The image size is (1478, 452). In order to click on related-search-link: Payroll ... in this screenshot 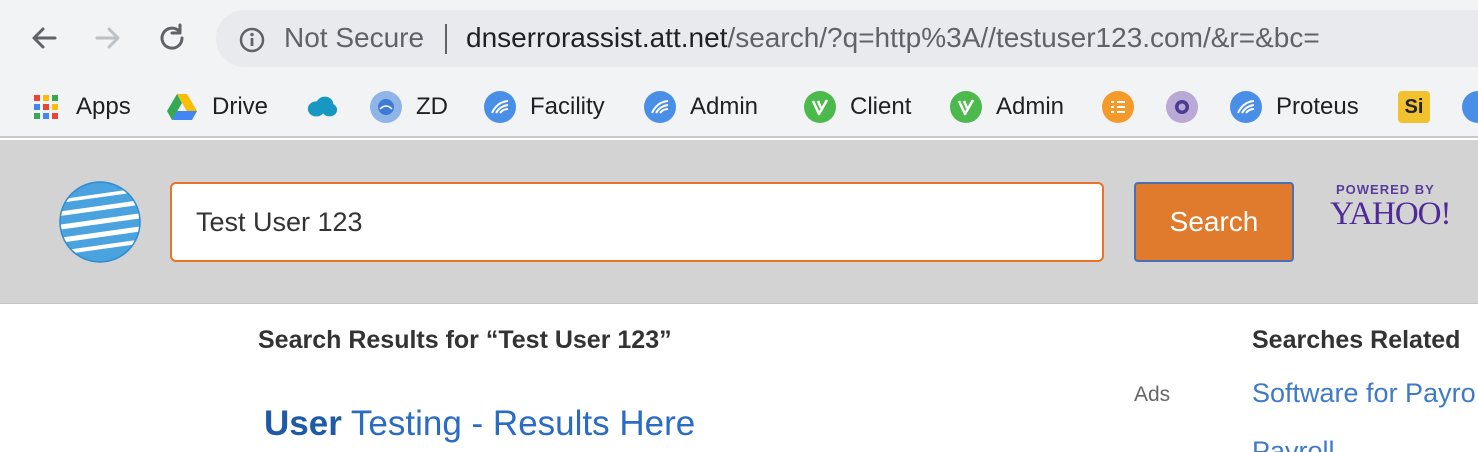, I will do `click(1308, 444)`.